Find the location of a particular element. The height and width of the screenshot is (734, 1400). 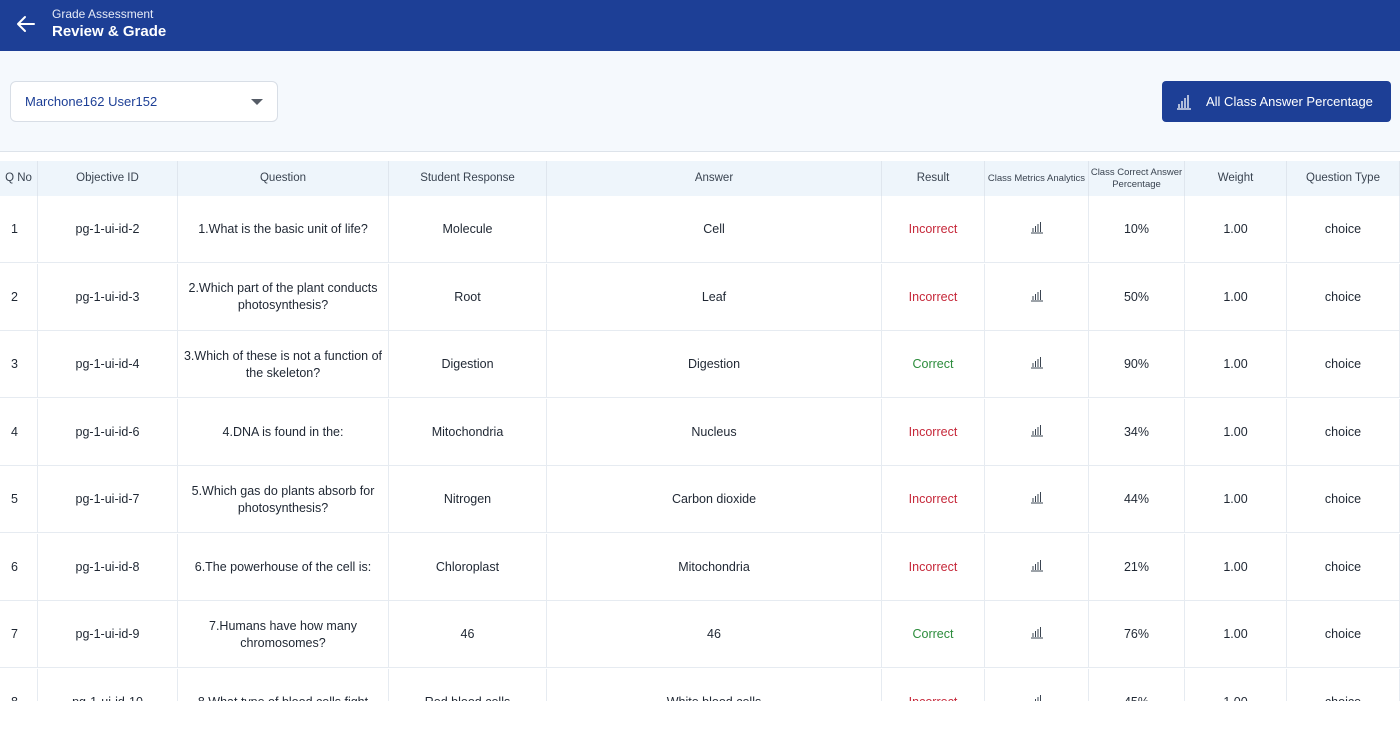

cell-q-no: 1 is located at coordinates (19, 229).